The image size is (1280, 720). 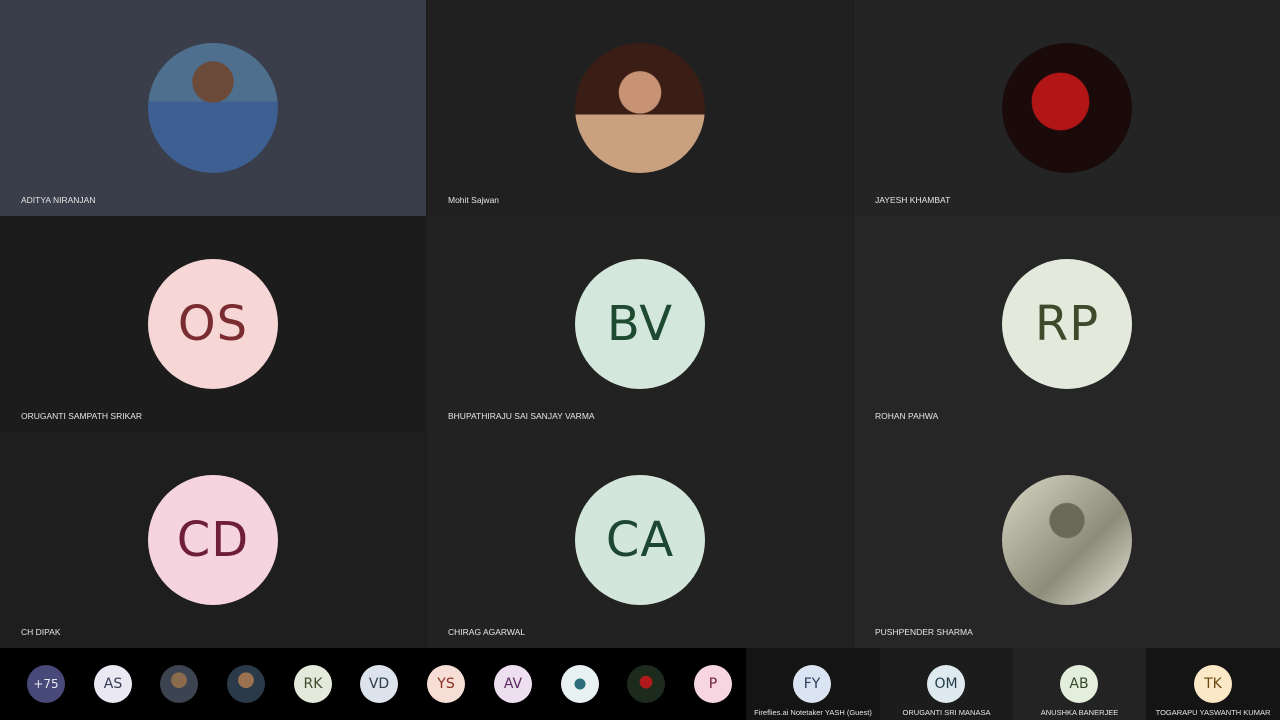 What do you see at coordinates (82, 416) in the screenshot?
I see `participant-name: ORUGANTI SAMPATH SRIKAR` at bounding box center [82, 416].